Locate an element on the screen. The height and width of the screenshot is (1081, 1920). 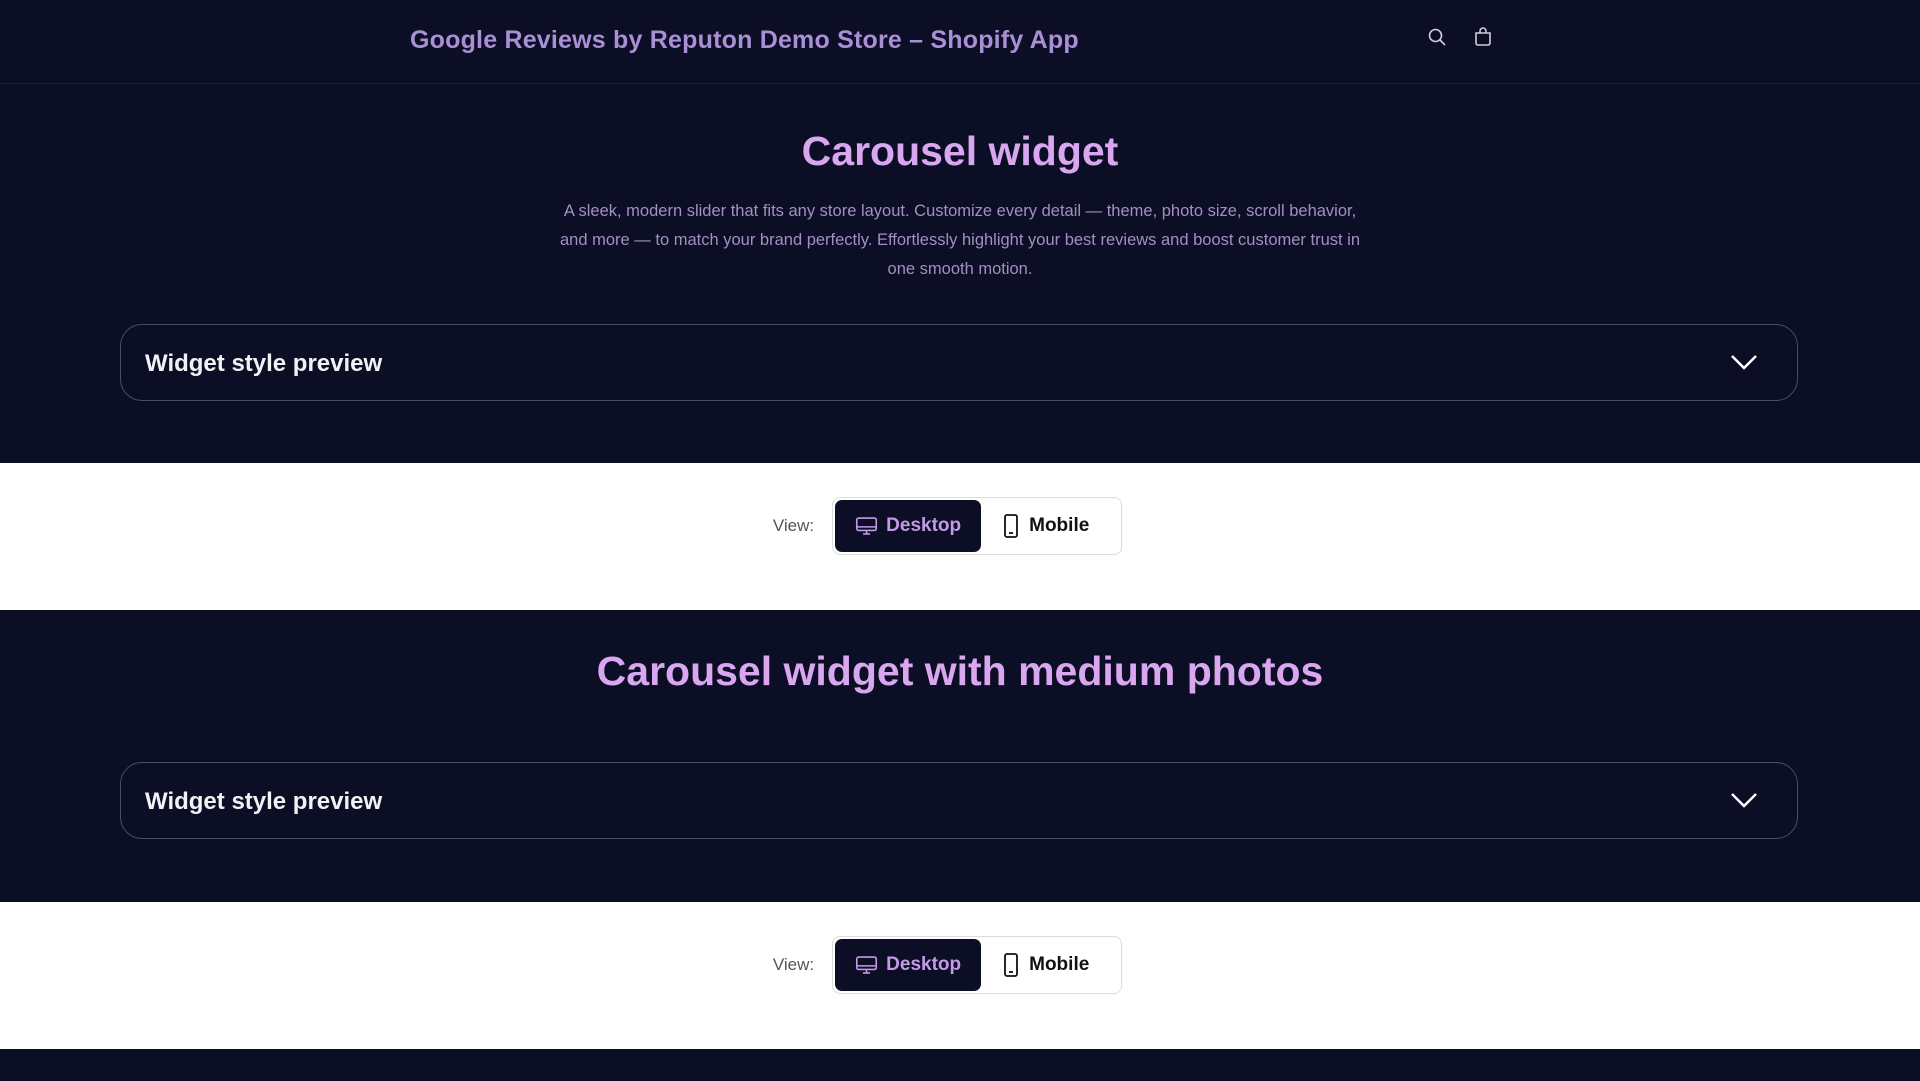
section-heading: Carousel widget with medium photos is located at coordinates (960, 671).